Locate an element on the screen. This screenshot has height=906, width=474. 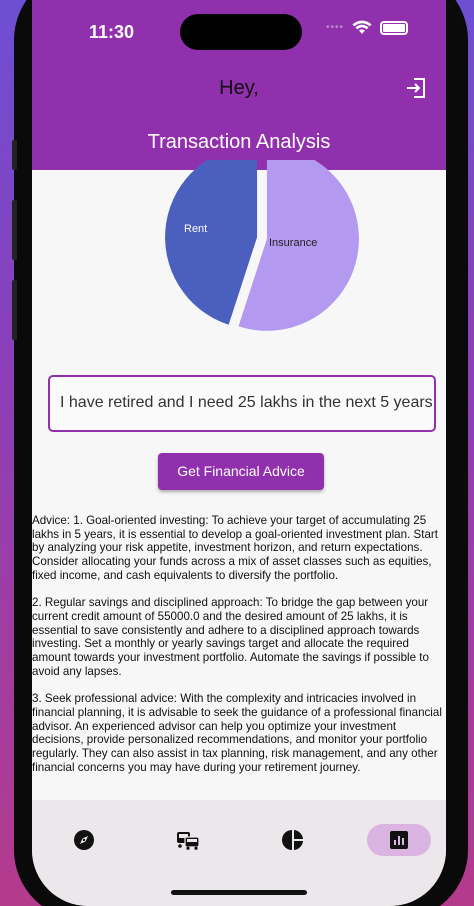
pie-slice-rent is located at coordinates (211, 242).